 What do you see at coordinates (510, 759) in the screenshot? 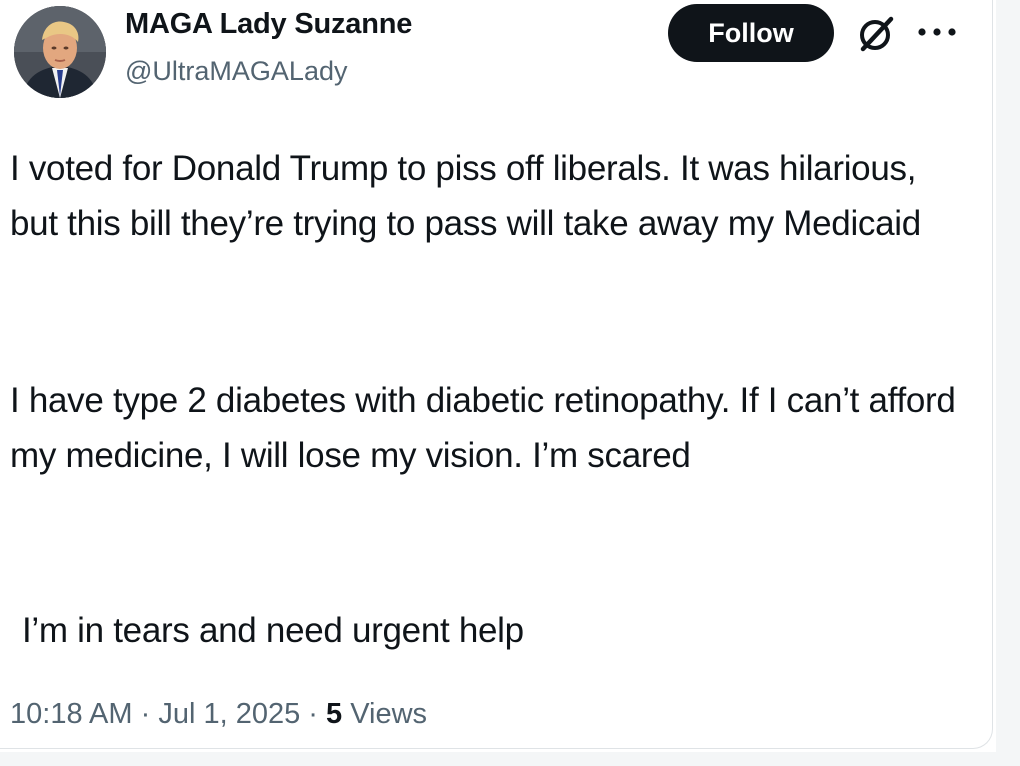
I see `page-background-bottom` at bounding box center [510, 759].